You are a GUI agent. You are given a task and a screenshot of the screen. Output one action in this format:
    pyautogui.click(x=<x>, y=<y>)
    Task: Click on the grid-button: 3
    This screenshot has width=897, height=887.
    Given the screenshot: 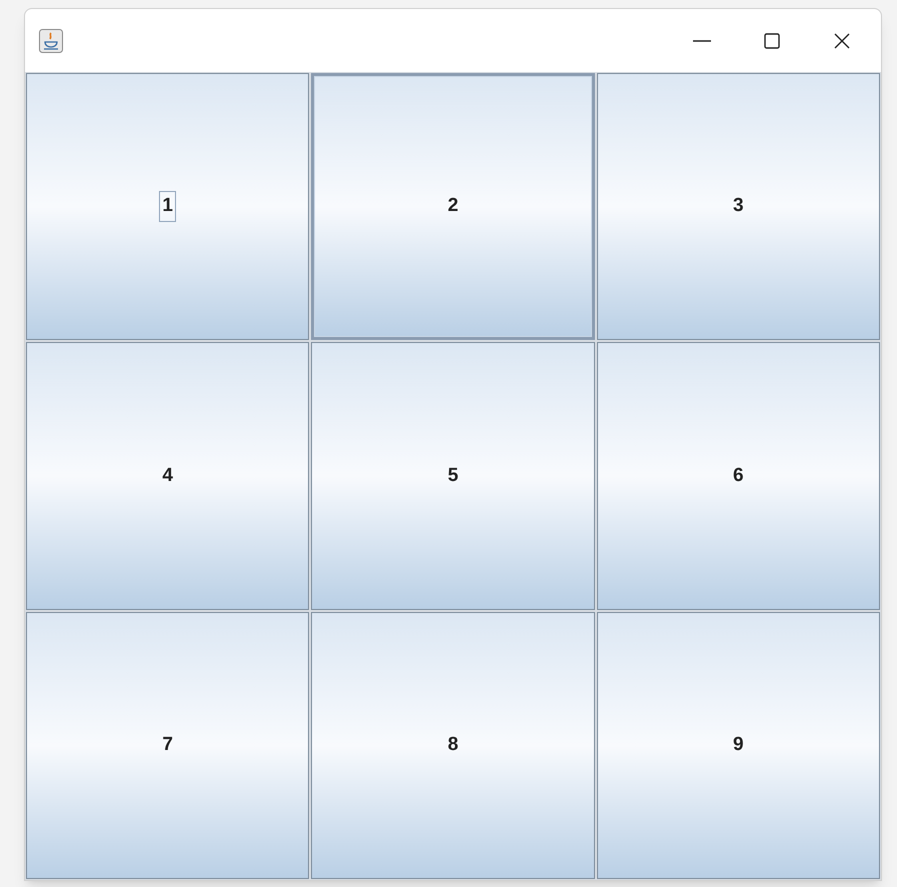 What is the action you would take?
    pyautogui.click(x=738, y=206)
    